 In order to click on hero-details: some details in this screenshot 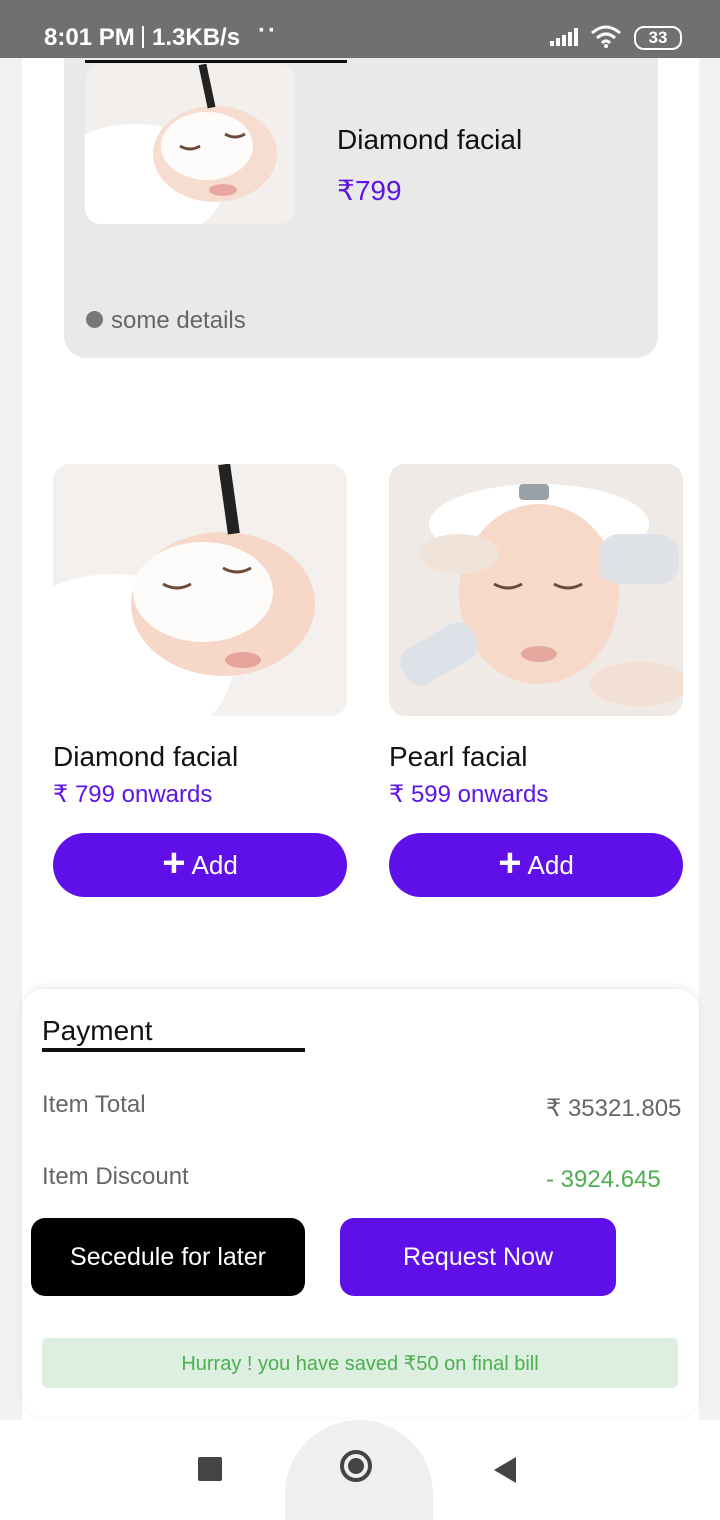, I will do `click(166, 321)`.